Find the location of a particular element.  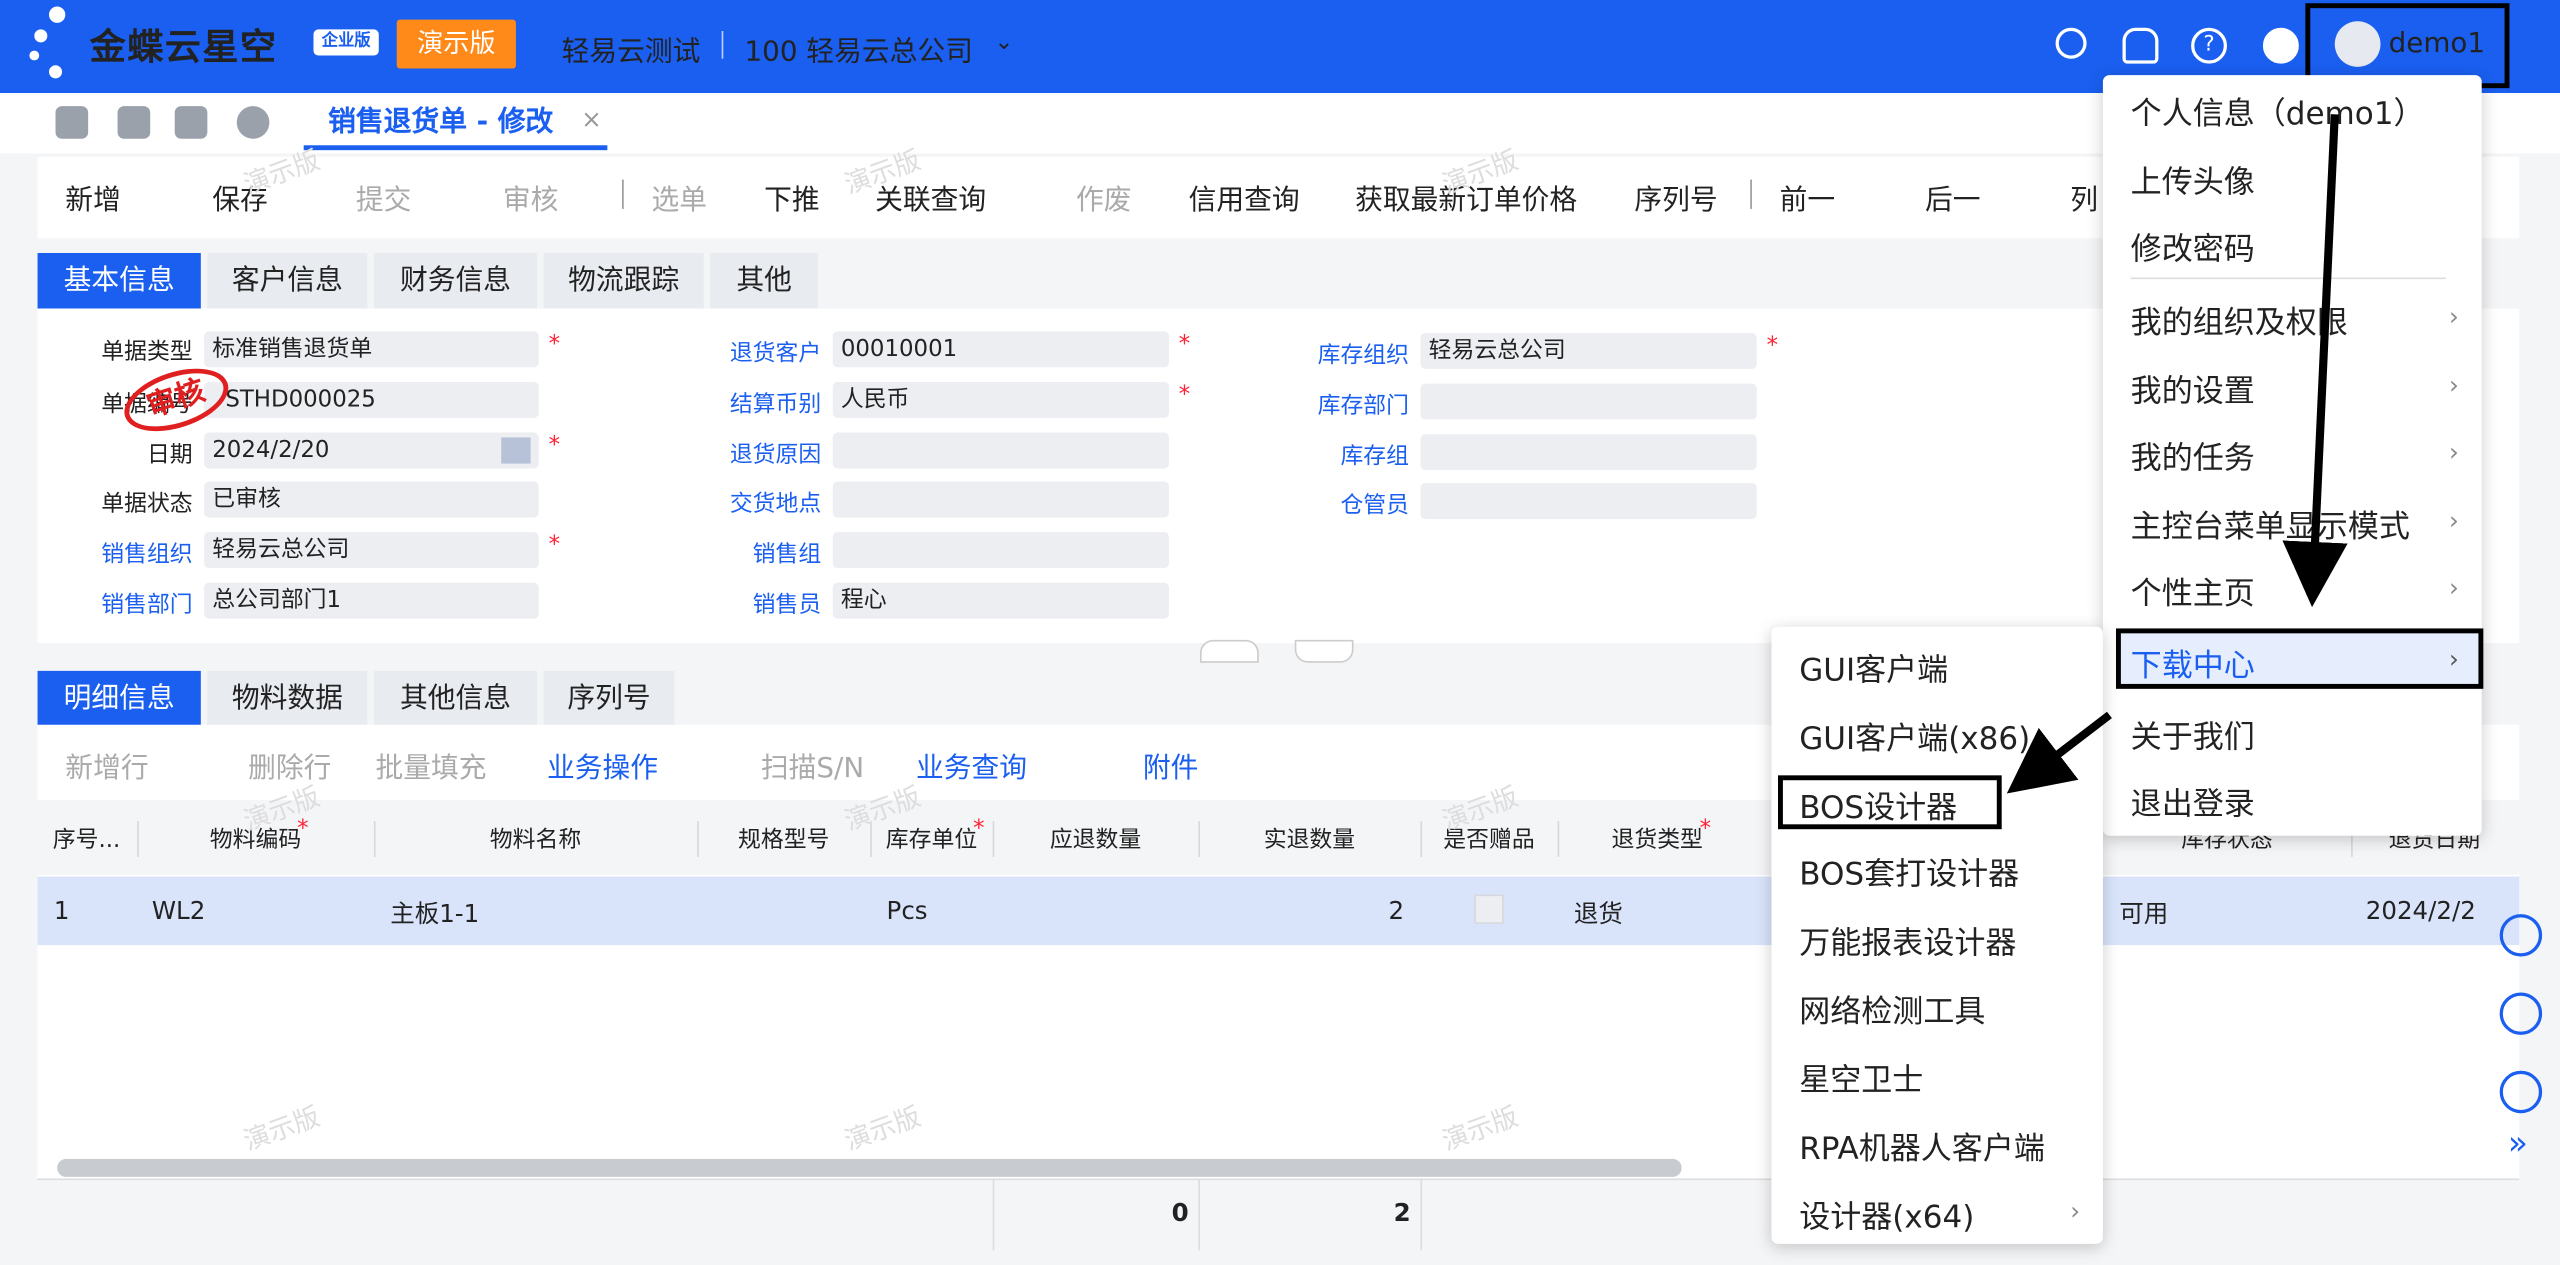

annotation-arrows is located at coordinates (2177, 454).